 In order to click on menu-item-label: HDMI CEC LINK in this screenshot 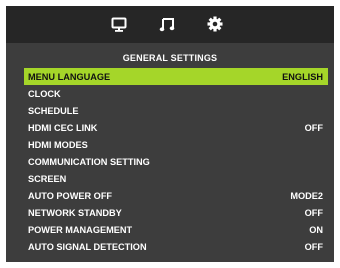, I will do `click(63, 127)`.